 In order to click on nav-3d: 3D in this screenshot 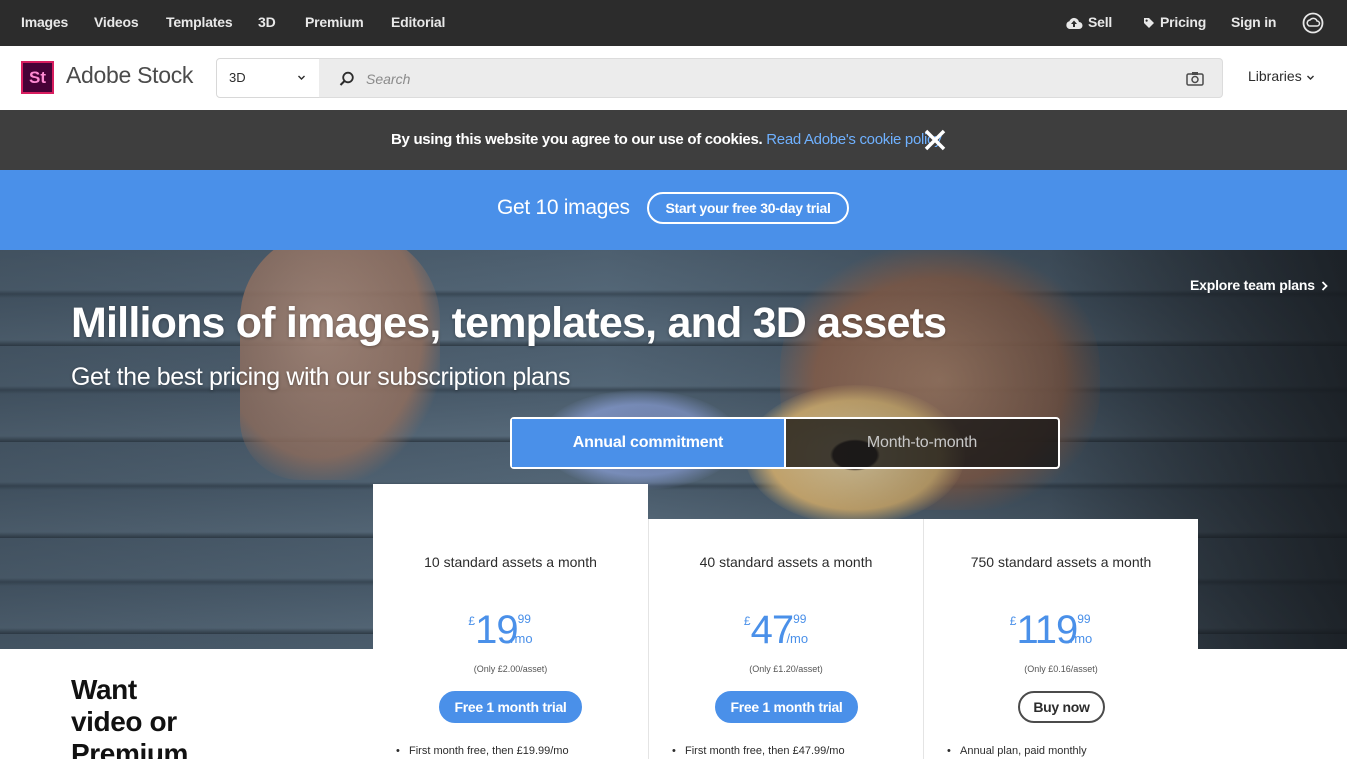, I will do `click(267, 23)`.